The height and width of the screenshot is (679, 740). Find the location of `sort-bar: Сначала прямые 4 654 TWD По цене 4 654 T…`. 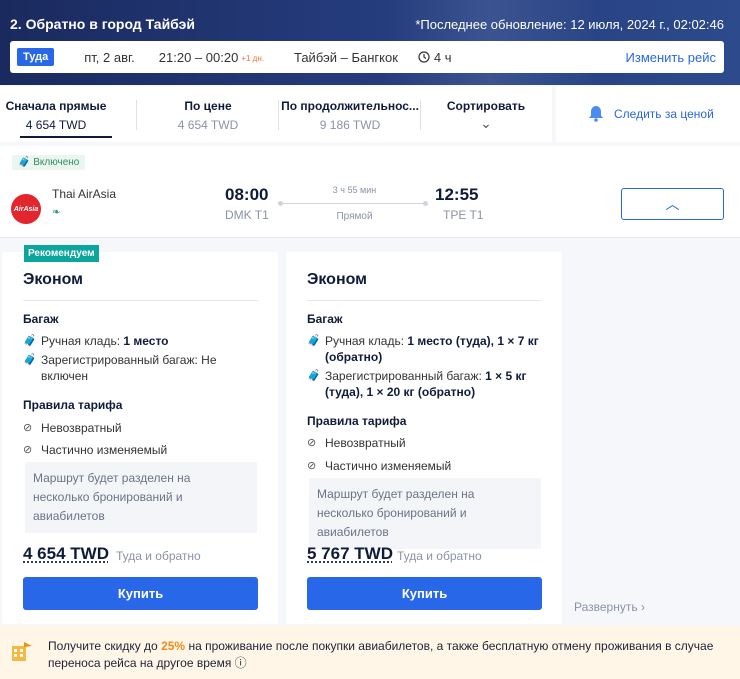

sort-bar: Сначала прямые 4 654 TWD По цене 4 654 T… is located at coordinates (370, 114).